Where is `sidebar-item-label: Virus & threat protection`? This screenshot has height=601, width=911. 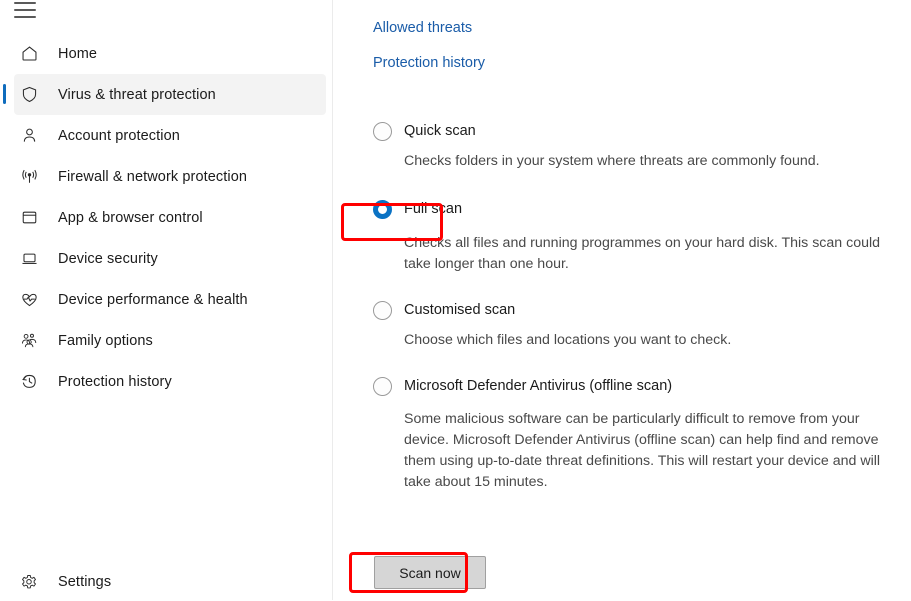 sidebar-item-label: Virus & threat protection is located at coordinates (137, 94).